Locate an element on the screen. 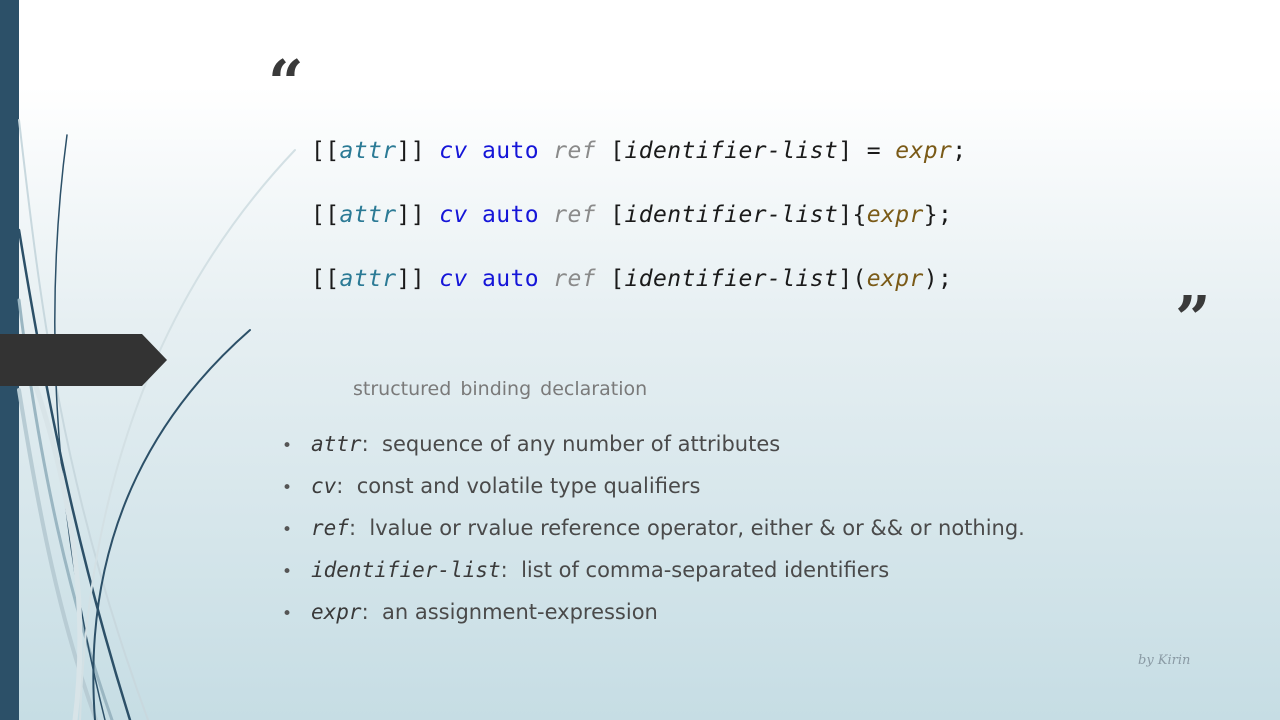 This screenshot has width=1280, height=720. code-token-punct: ]( is located at coordinates (852, 279).